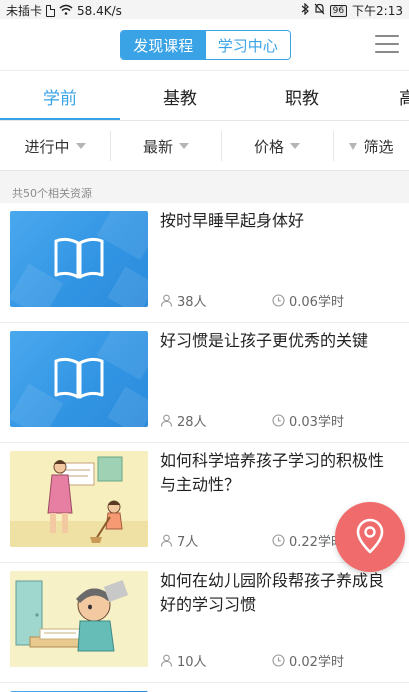 The width and height of the screenshot is (409, 692). What do you see at coordinates (24, 11) in the screenshot?
I see `carrier-label: 未插卡` at bounding box center [24, 11].